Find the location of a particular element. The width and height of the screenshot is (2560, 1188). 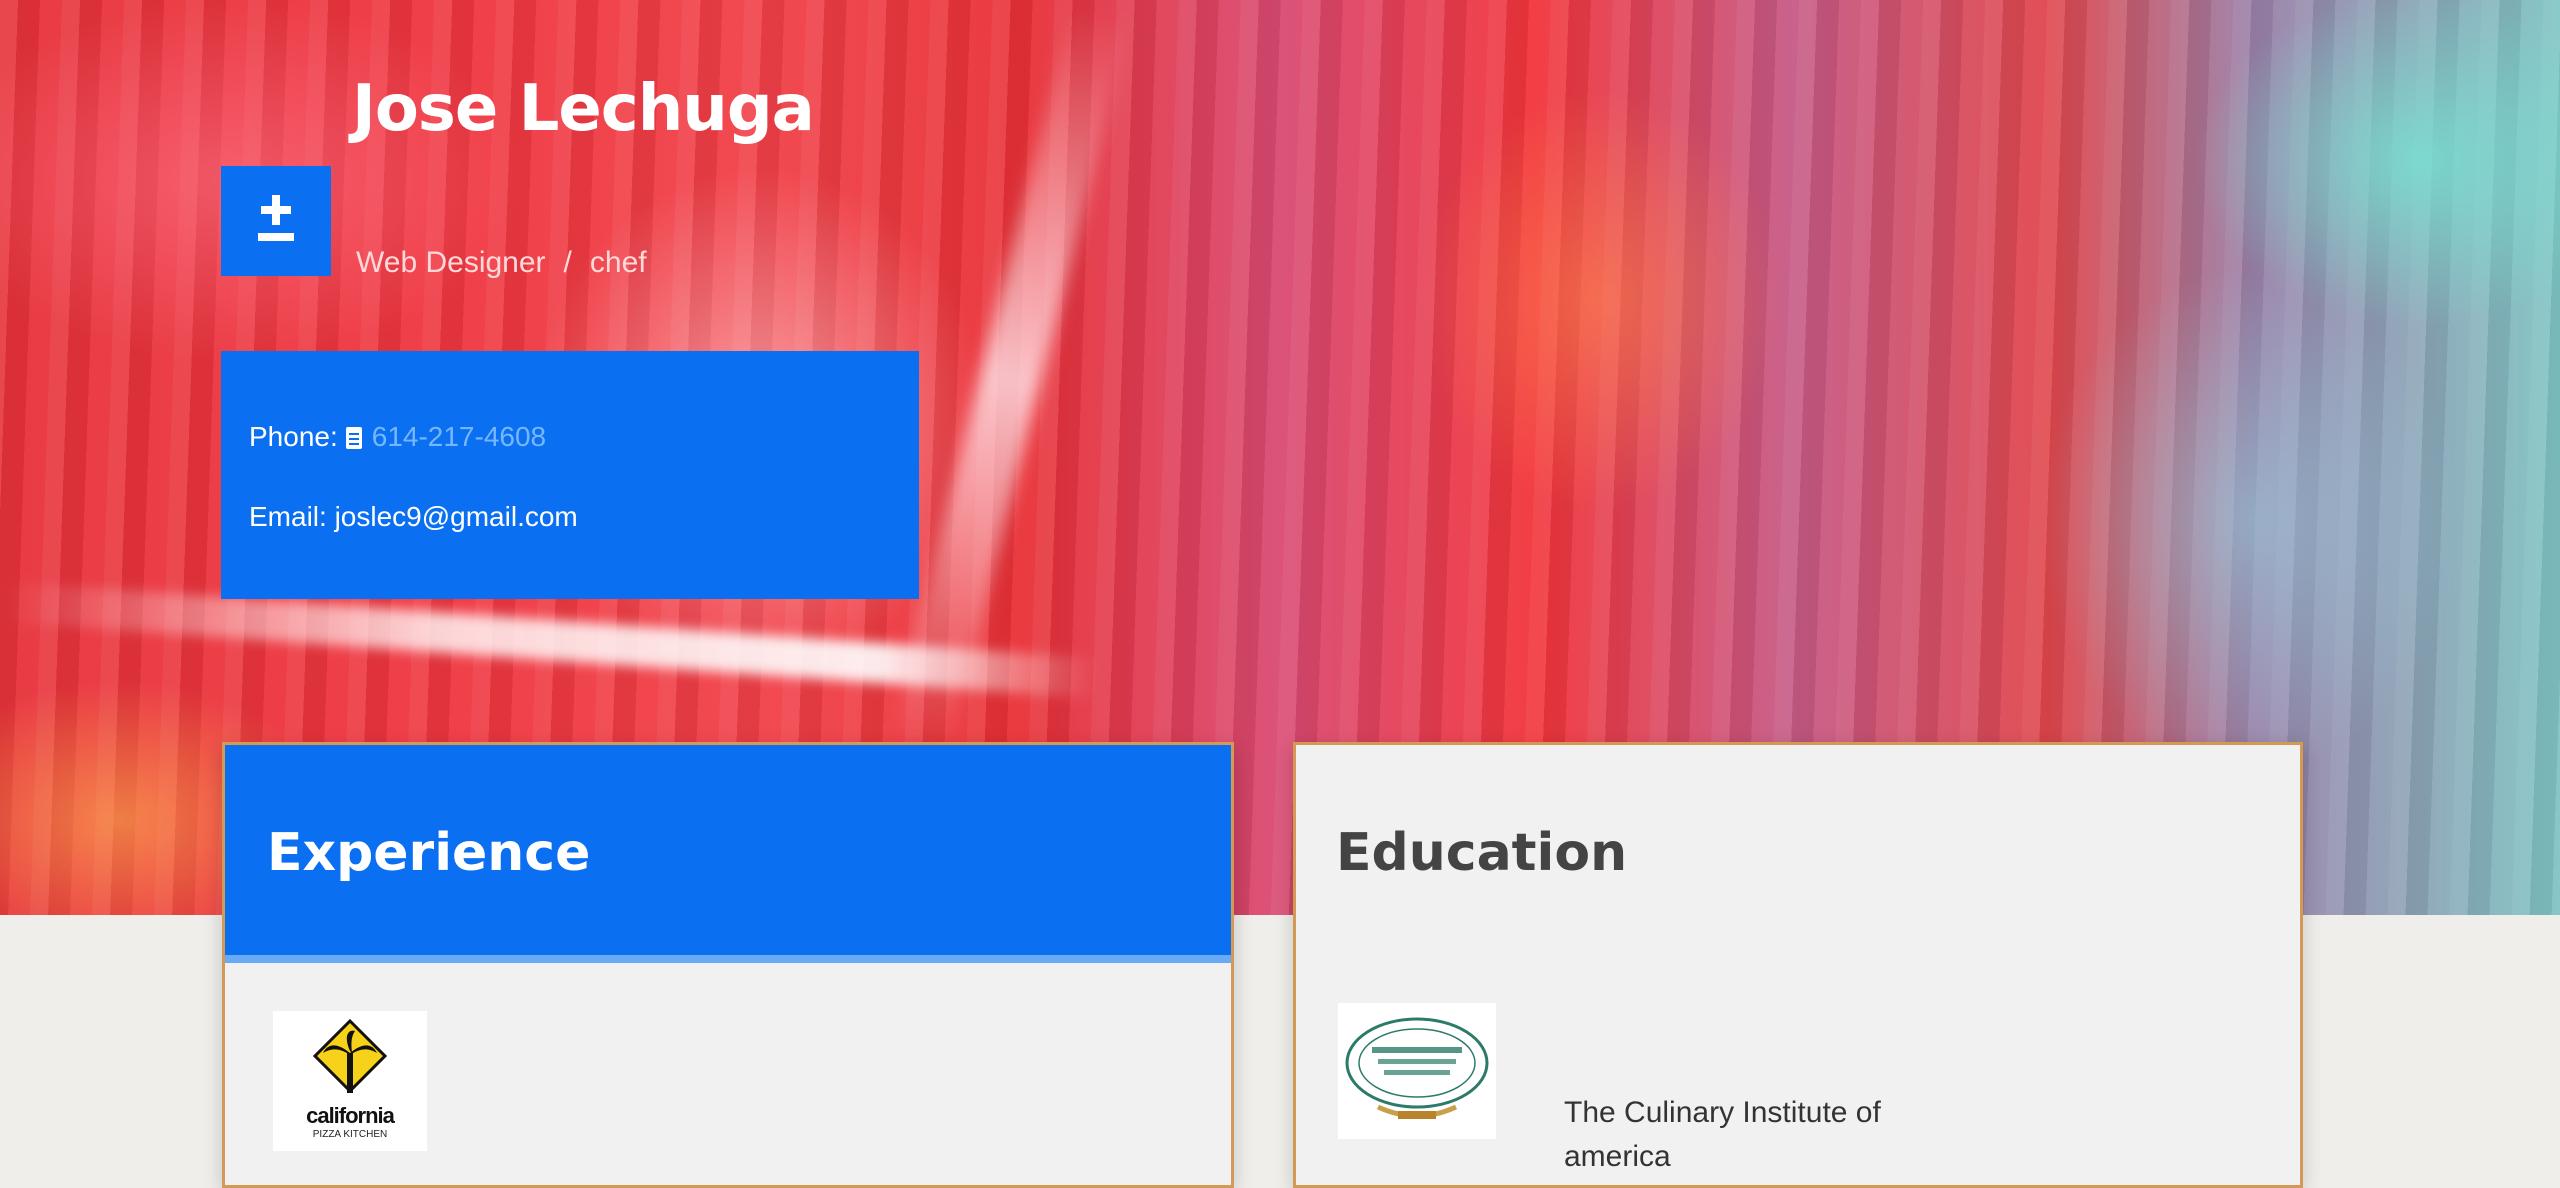

phone-link: 614-217-4608 is located at coordinates (459, 436).